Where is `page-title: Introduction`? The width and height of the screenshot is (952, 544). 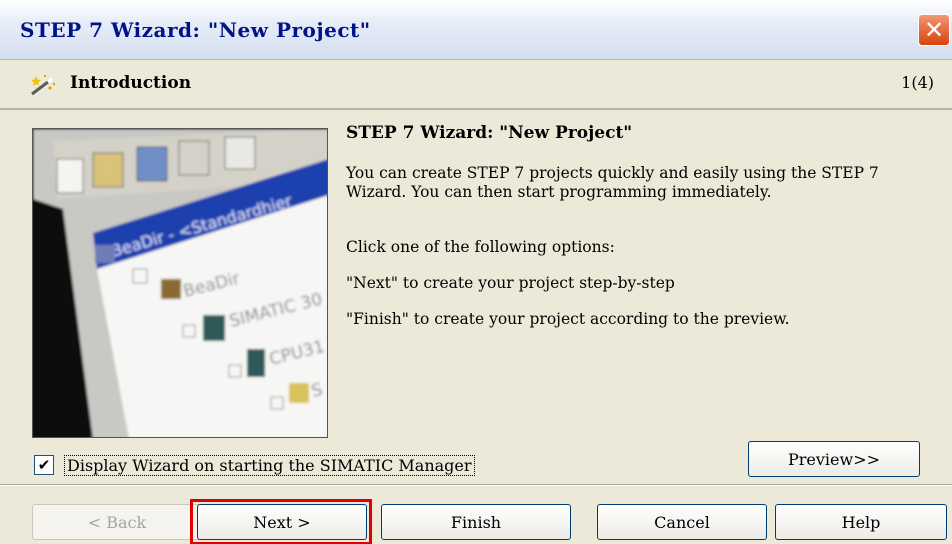 page-title: Introduction is located at coordinates (131, 83).